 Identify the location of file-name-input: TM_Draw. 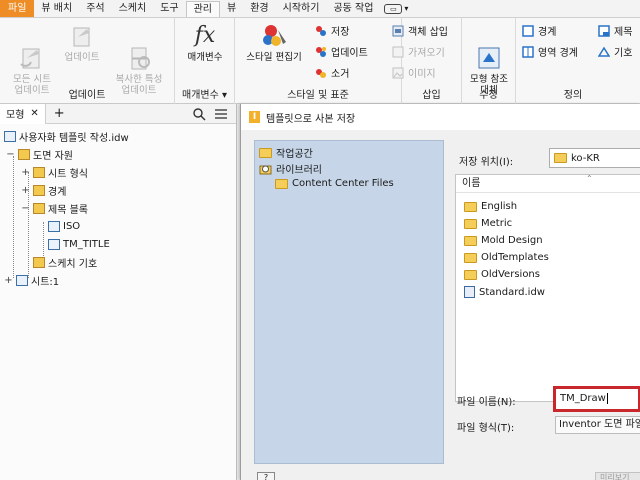
(596, 399).